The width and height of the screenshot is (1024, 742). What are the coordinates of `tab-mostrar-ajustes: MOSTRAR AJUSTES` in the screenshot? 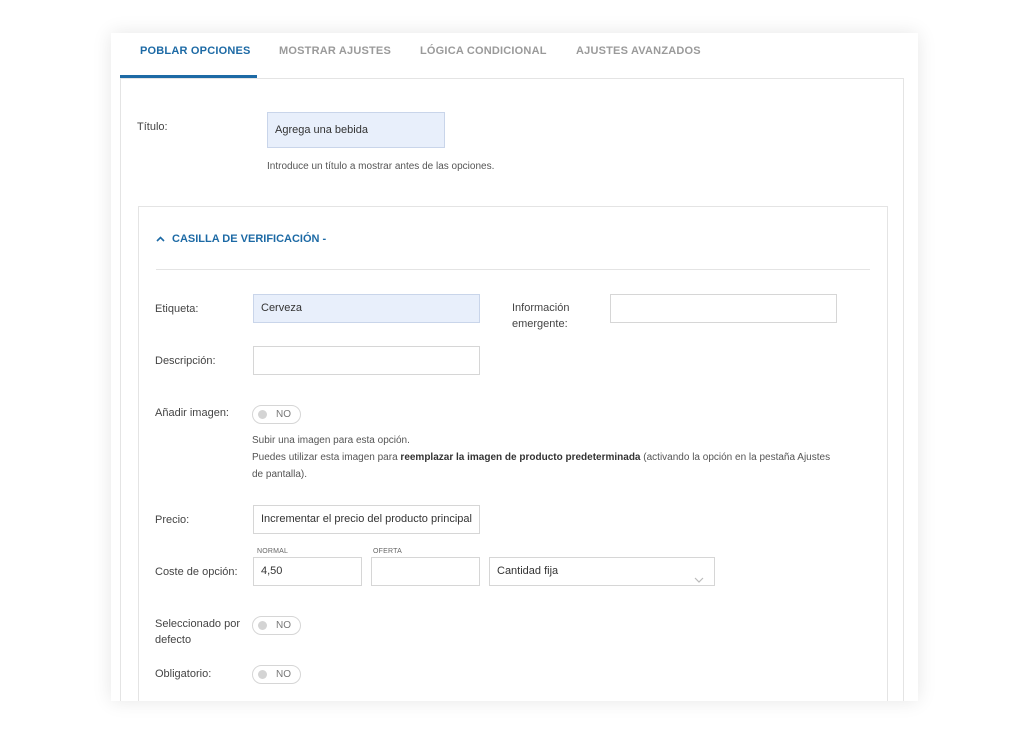 It's located at (335, 51).